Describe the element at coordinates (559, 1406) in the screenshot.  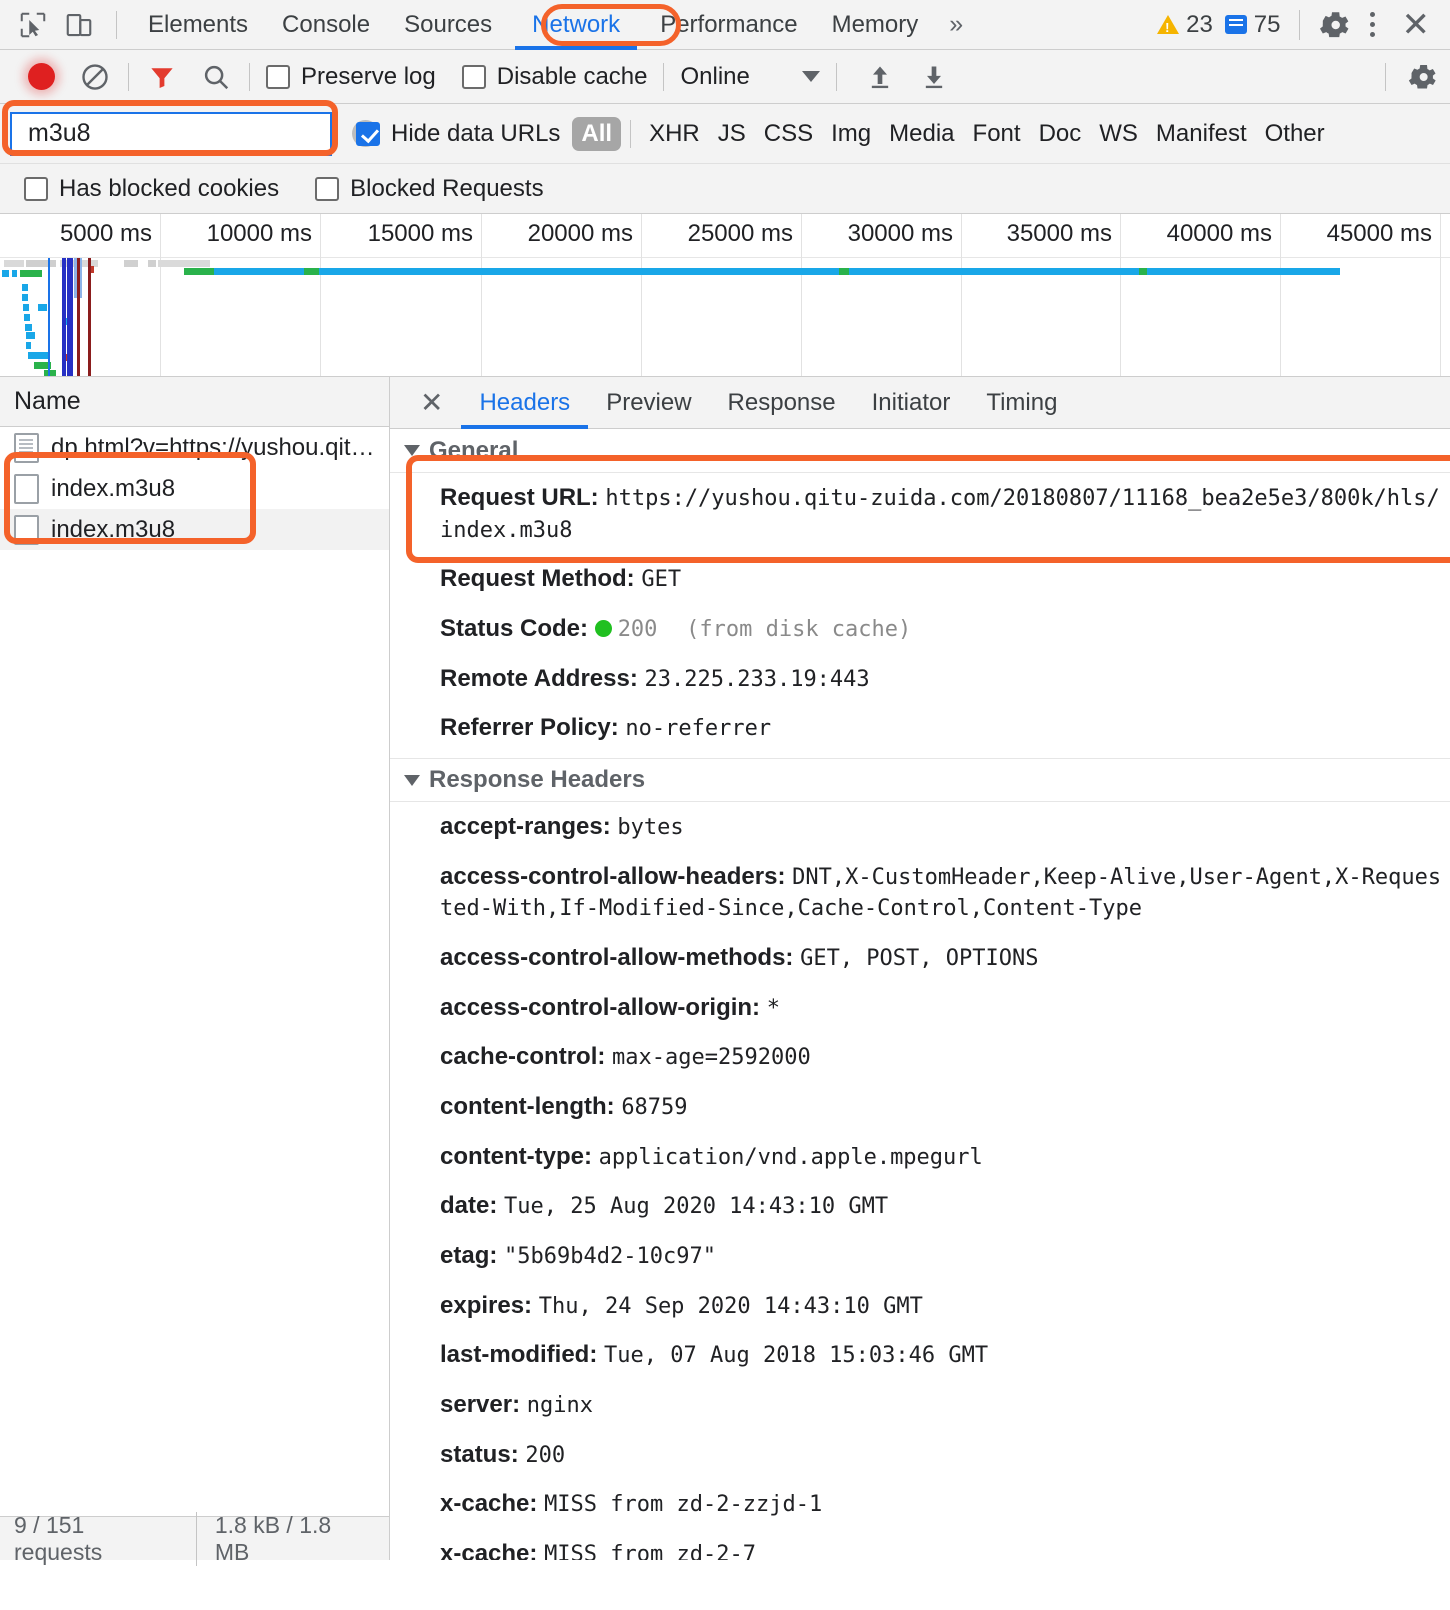
I see `header-value: nginx` at that location.